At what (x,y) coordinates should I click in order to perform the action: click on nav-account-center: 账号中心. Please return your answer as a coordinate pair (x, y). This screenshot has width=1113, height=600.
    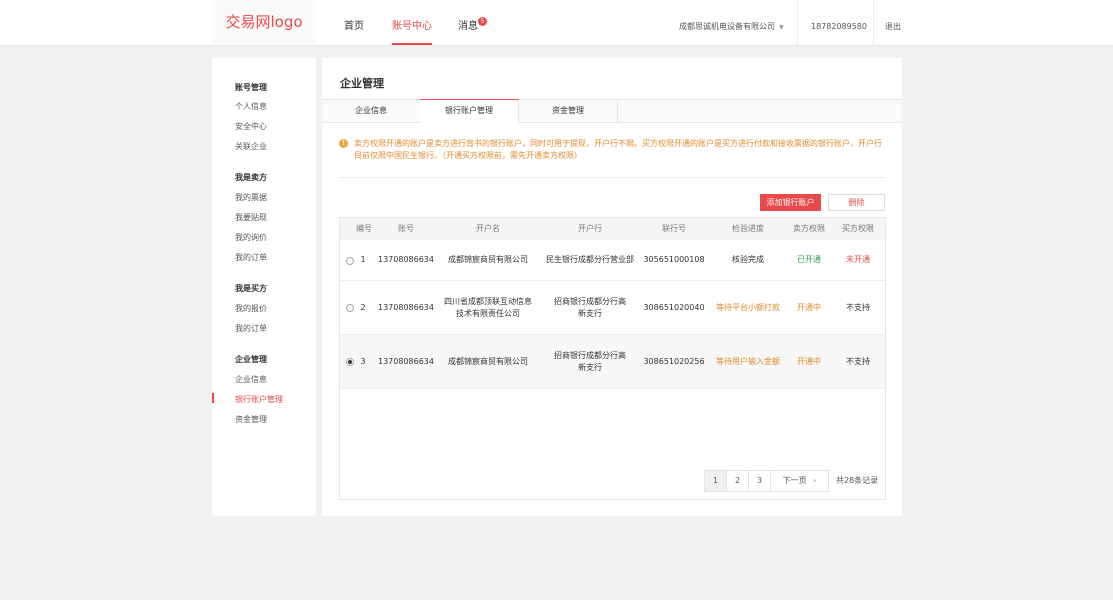
    Looking at the image, I should click on (412, 22).